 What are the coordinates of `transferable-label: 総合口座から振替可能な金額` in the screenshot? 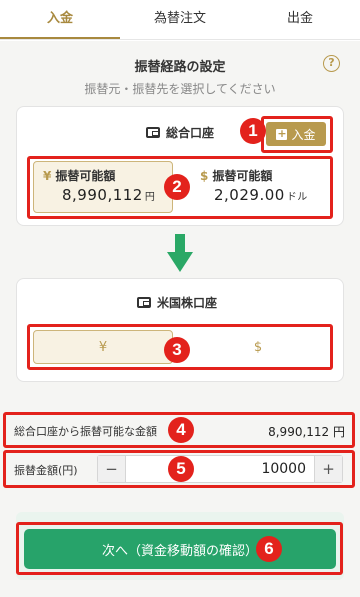 It's located at (85, 431).